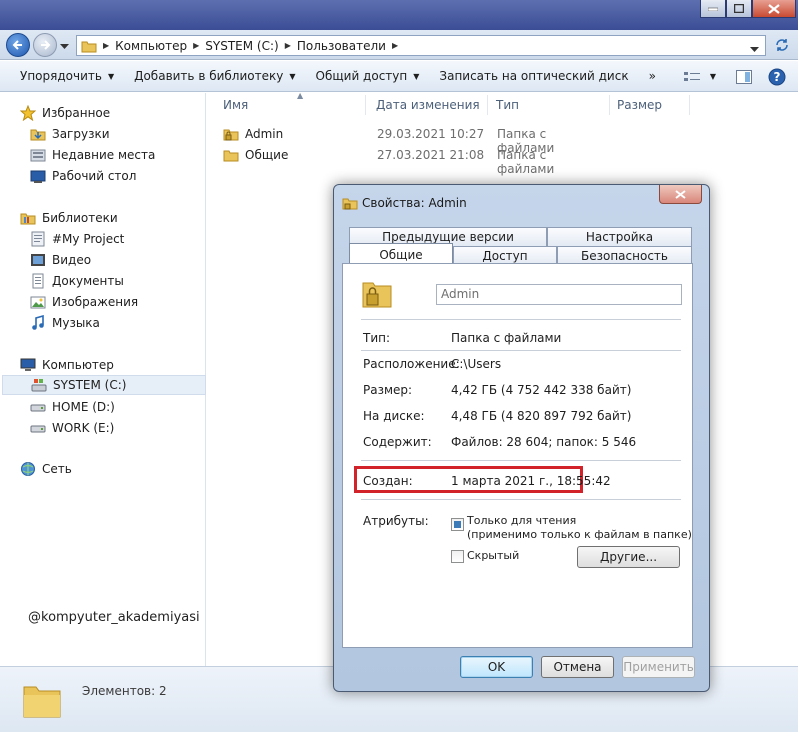  What do you see at coordinates (533, 76) in the screenshot?
I see `burn-button: Записать на оптический диск` at bounding box center [533, 76].